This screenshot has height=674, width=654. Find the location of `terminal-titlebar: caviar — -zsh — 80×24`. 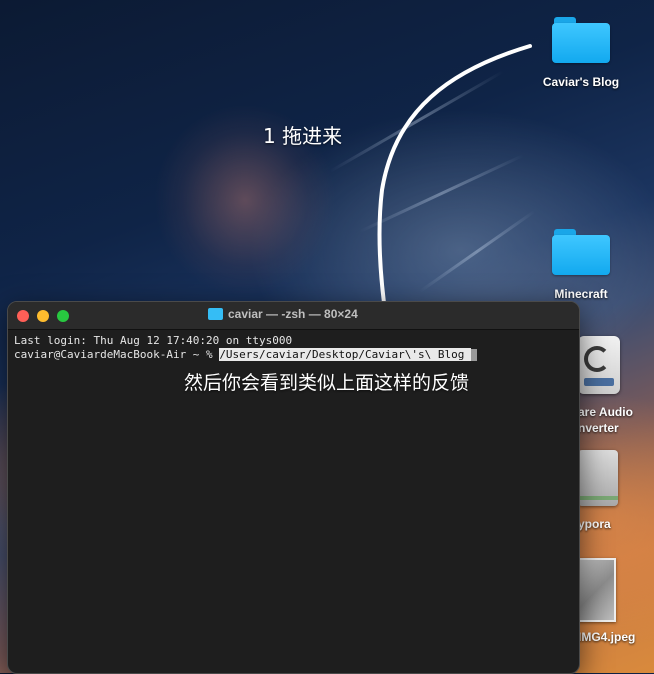

terminal-titlebar: caviar — -zsh — 80×24 is located at coordinates (293, 316).